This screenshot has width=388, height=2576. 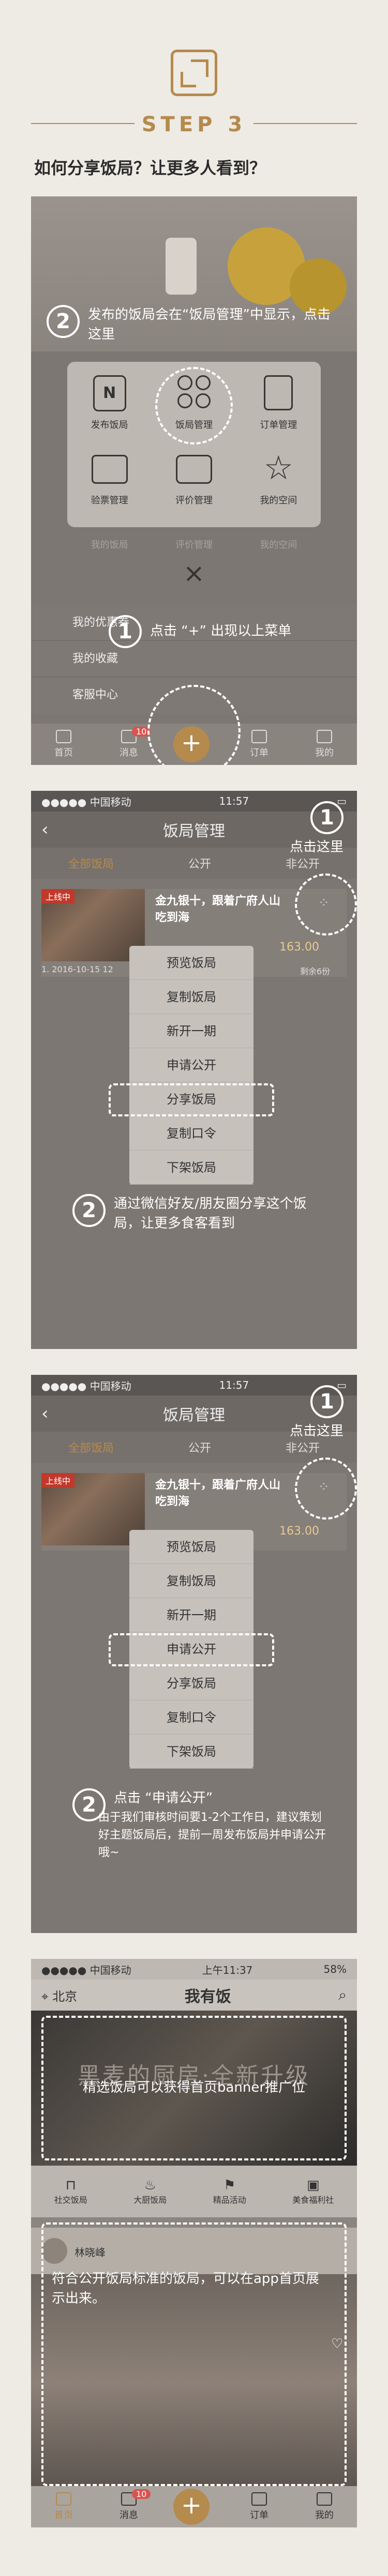 I want to click on plus-icon: +, so click(x=191, y=2507).